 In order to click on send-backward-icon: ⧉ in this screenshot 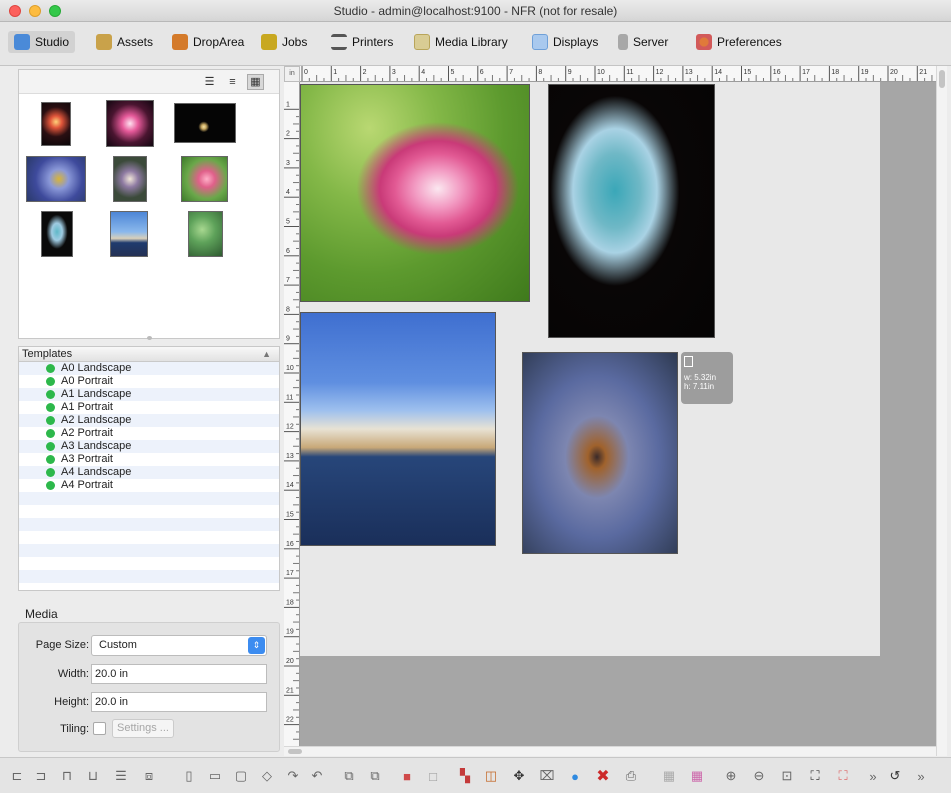, I will do `click(375, 776)`.